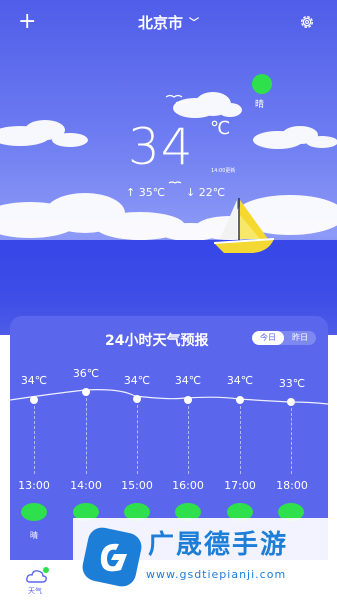 This screenshot has height=600, width=337. Describe the element at coordinates (160, 23) in the screenshot. I see `city-name: 北京市` at that location.